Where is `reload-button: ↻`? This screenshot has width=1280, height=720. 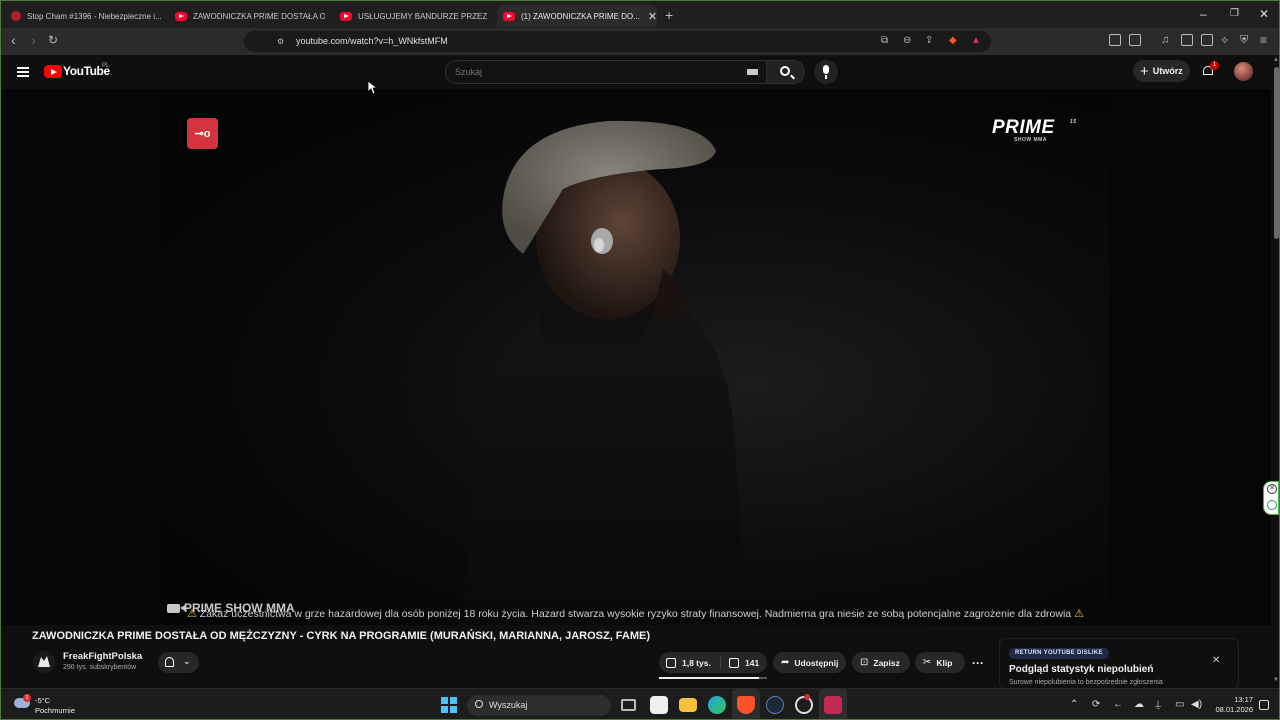 reload-button: ↻ is located at coordinates (53, 40).